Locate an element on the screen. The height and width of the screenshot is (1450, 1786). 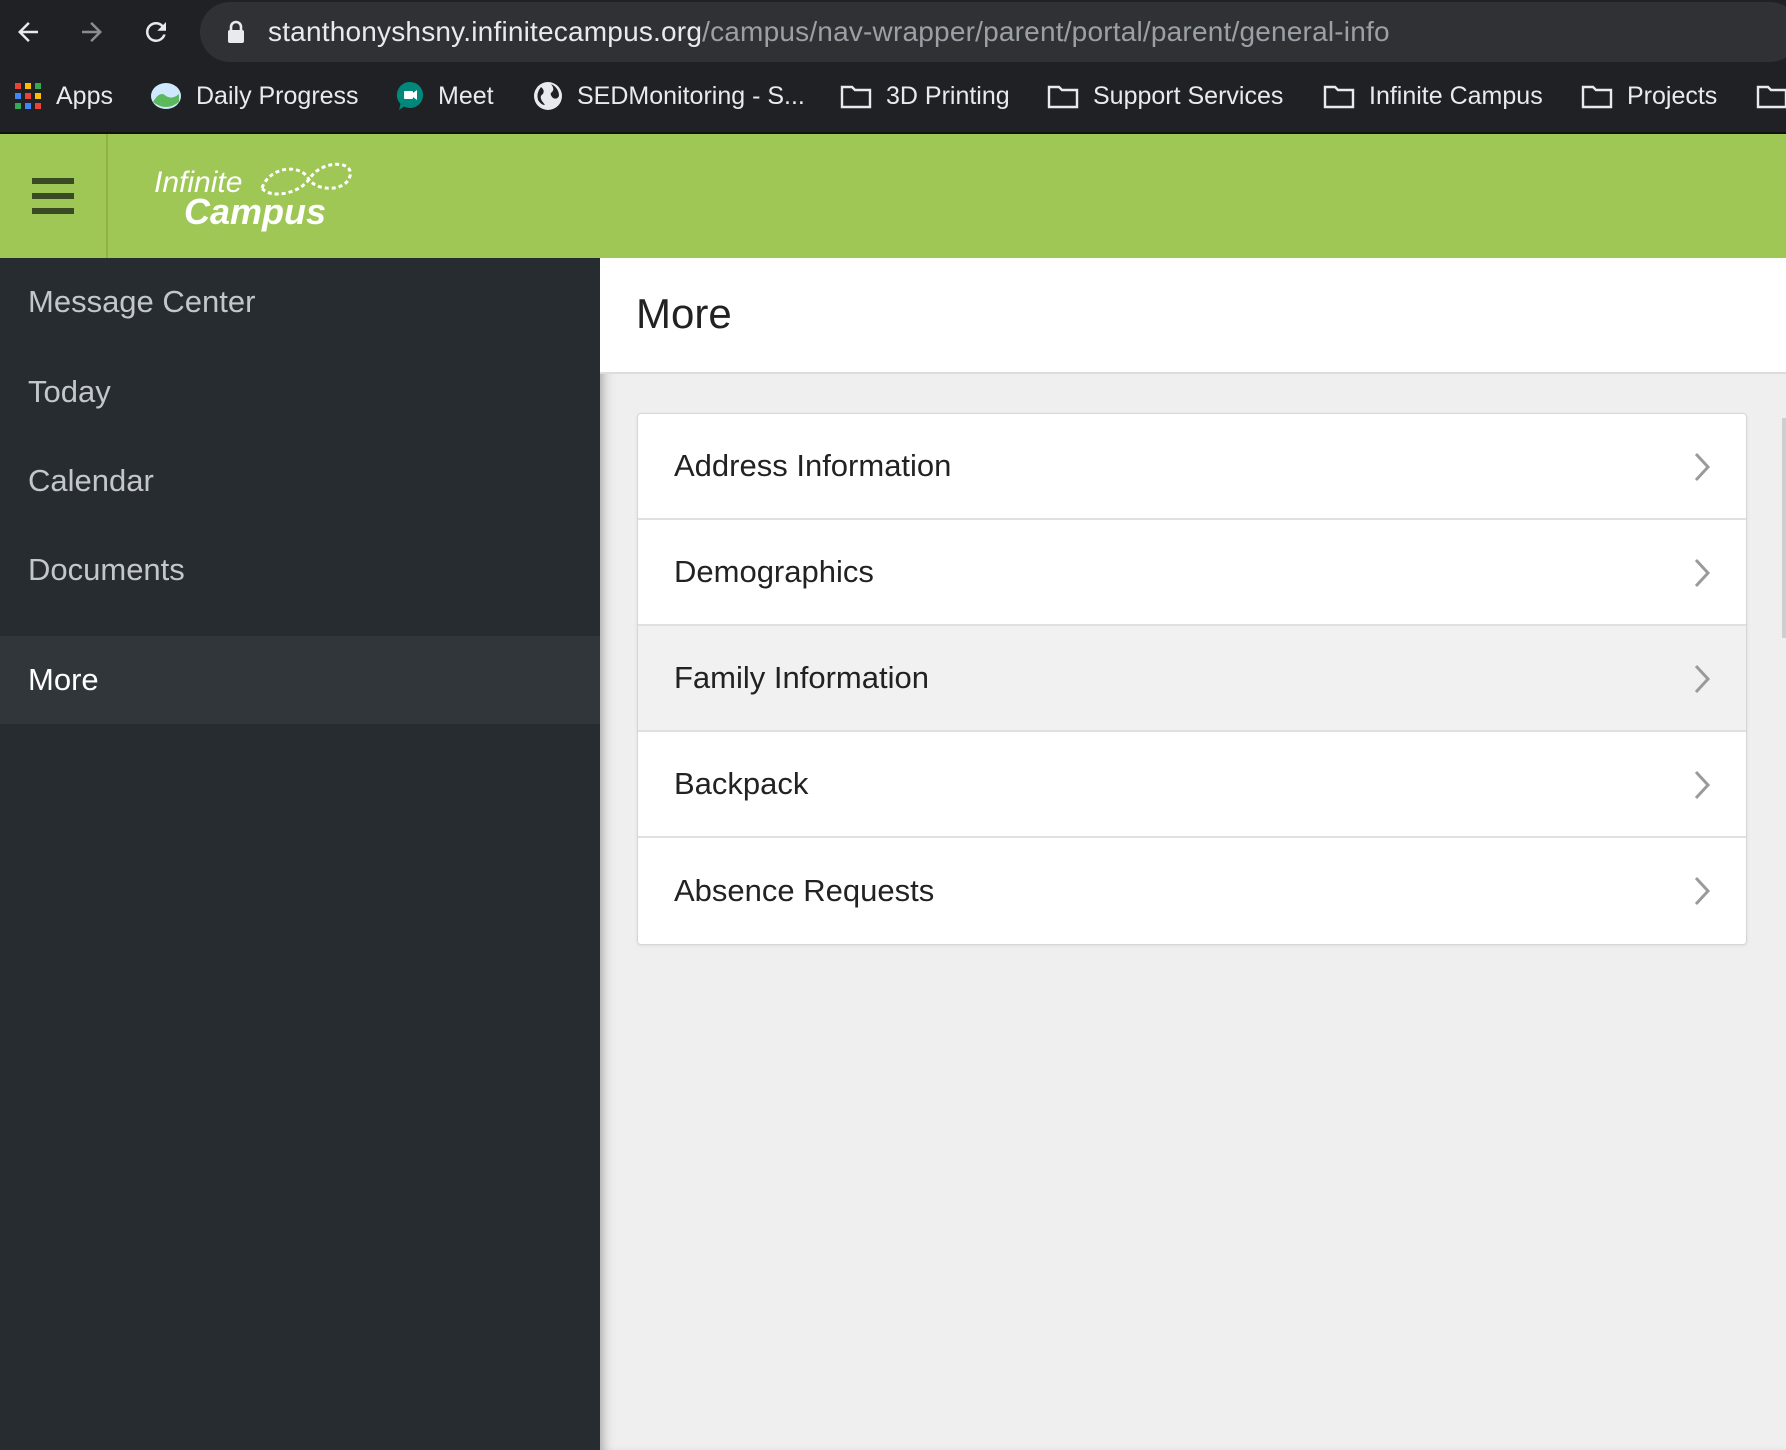
meet-icon is located at coordinates (410, 95).